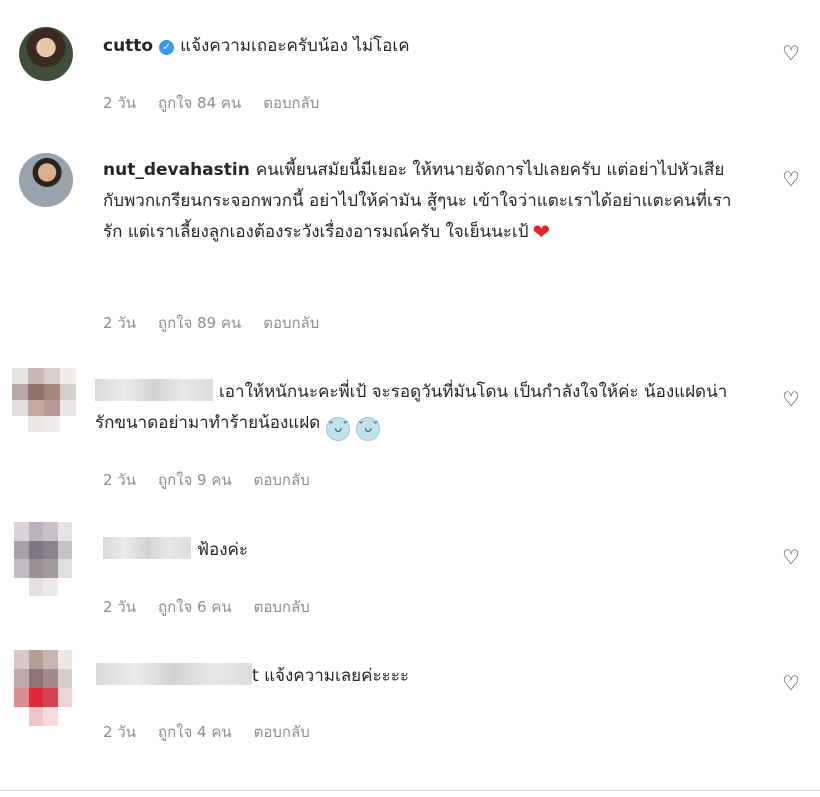 The image size is (820, 797). I want to click on comment-meta: 2 วัน ถูกใจ 6 คน ตอบกลับ, so click(217, 607).